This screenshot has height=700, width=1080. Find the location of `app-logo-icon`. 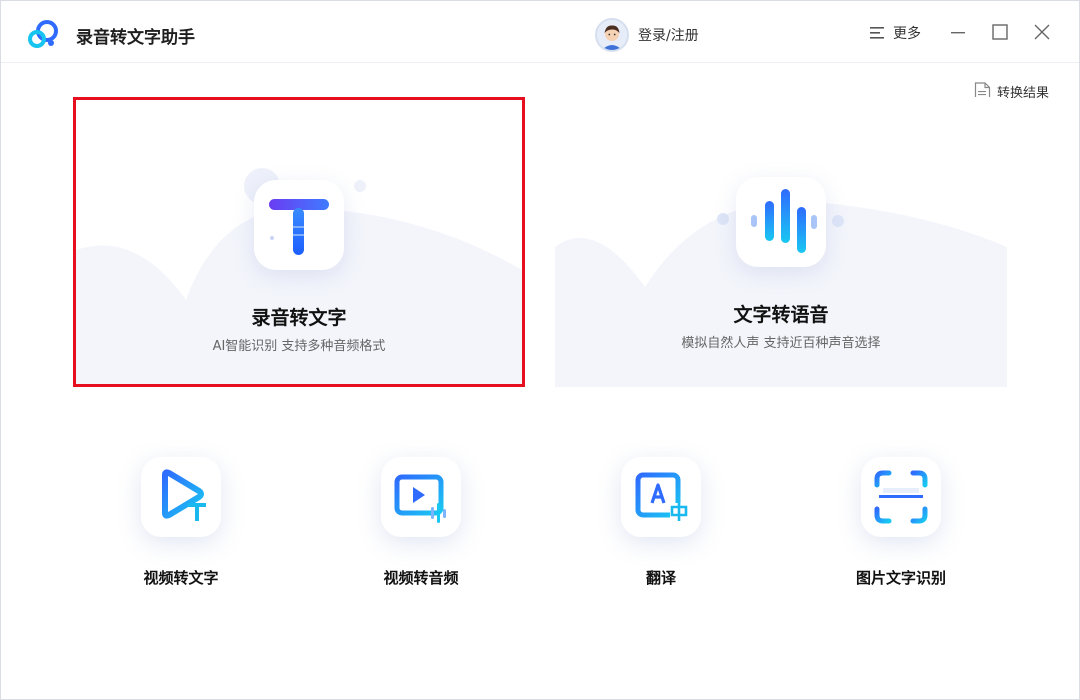

app-logo-icon is located at coordinates (43, 34).